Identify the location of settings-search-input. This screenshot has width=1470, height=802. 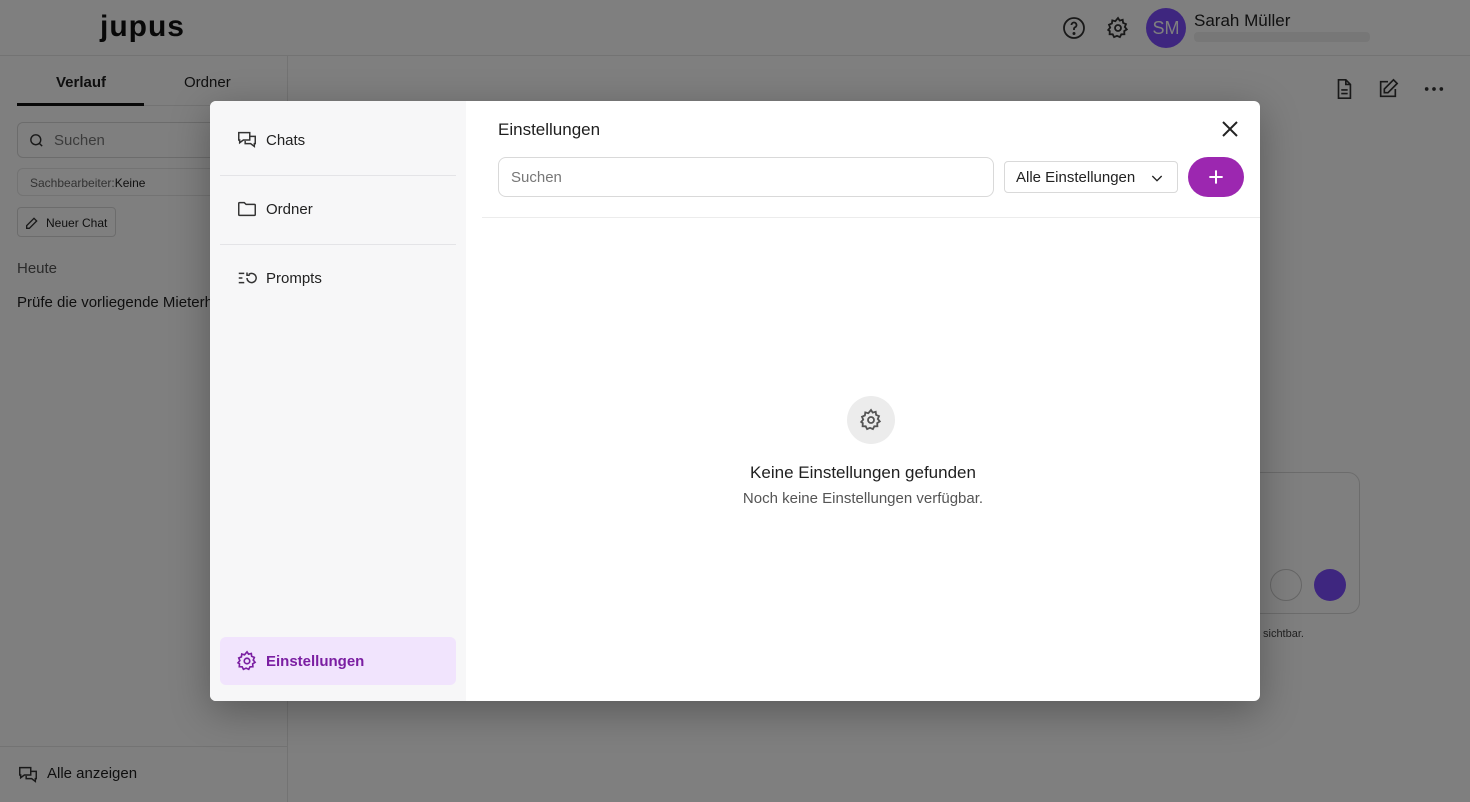
(746, 177).